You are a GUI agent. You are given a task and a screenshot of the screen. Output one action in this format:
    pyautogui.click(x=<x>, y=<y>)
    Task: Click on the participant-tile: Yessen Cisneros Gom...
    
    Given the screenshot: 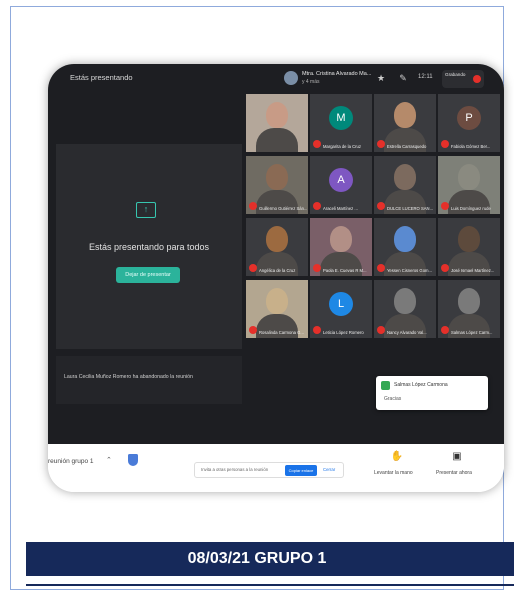 What is the action you would take?
    pyautogui.click(x=405, y=247)
    